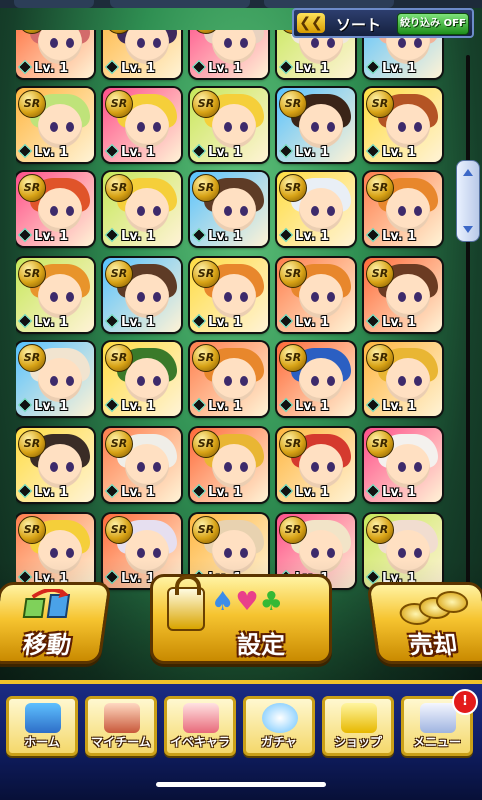 The image size is (482, 800). I want to click on team-players-icon, so click(122, 718).